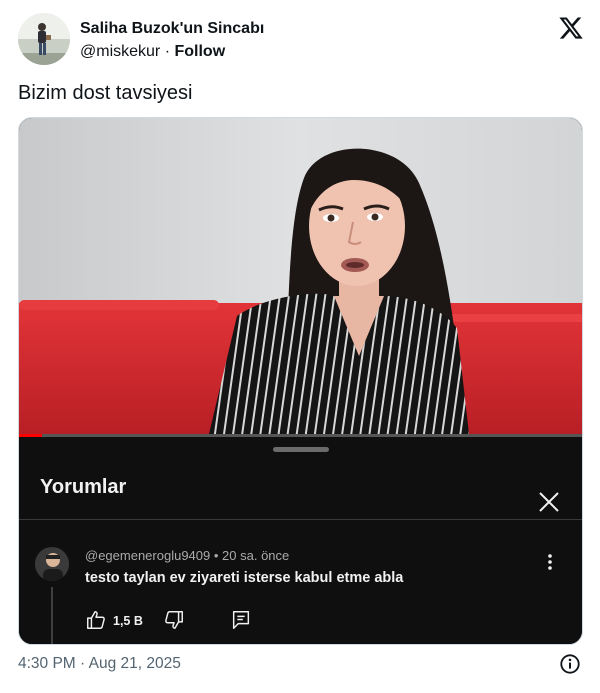 This screenshot has height=693, width=600. Describe the element at coordinates (241, 620) in the screenshot. I see `reply-icon` at that location.